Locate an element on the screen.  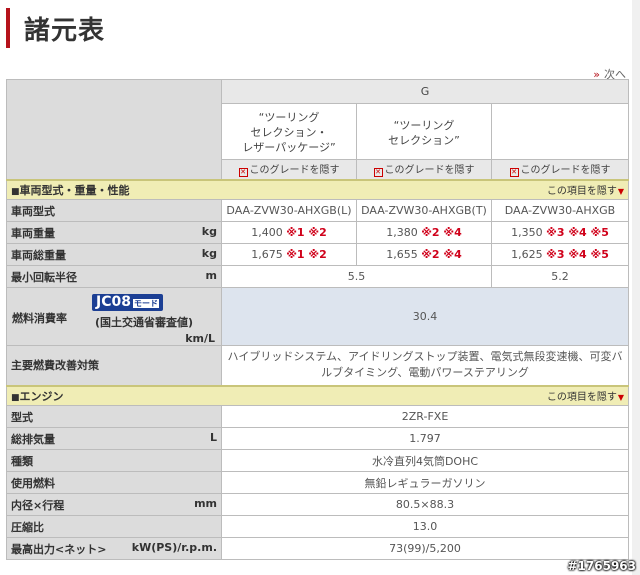
cell-value: 1,655 is located at coordinates (402, 254).